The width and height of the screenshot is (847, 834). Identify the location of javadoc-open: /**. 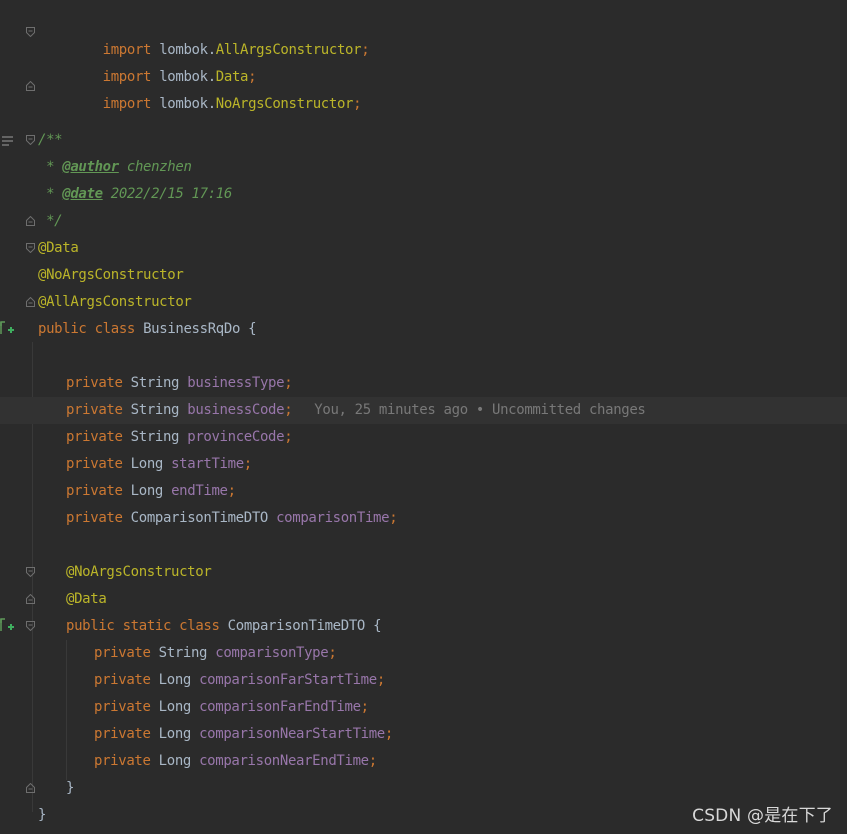
(50, 140).